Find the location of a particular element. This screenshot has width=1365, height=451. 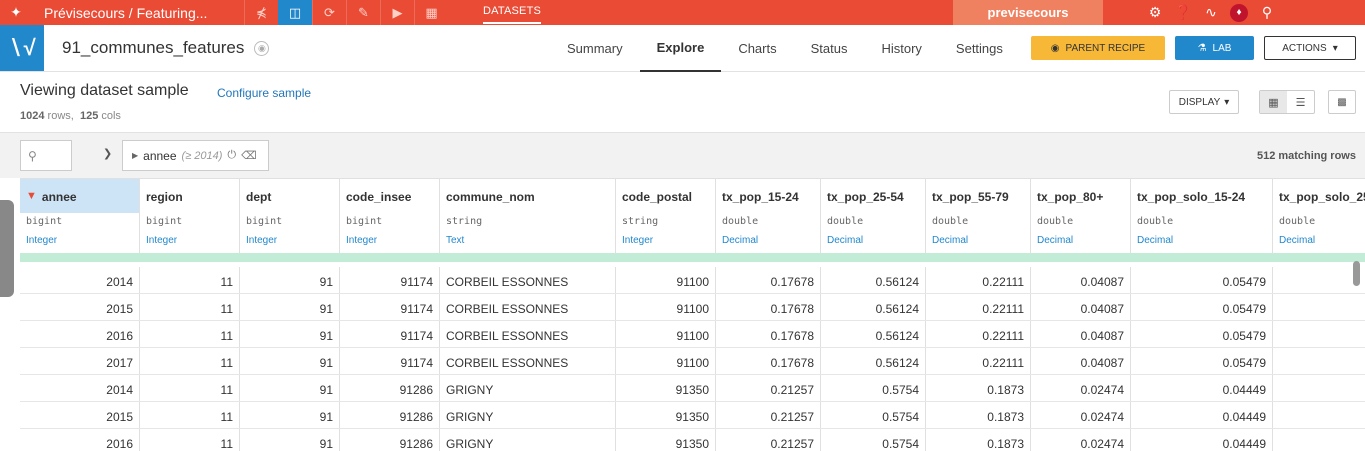

datasets-icon: ◫ is located at coordinates (295, 12).